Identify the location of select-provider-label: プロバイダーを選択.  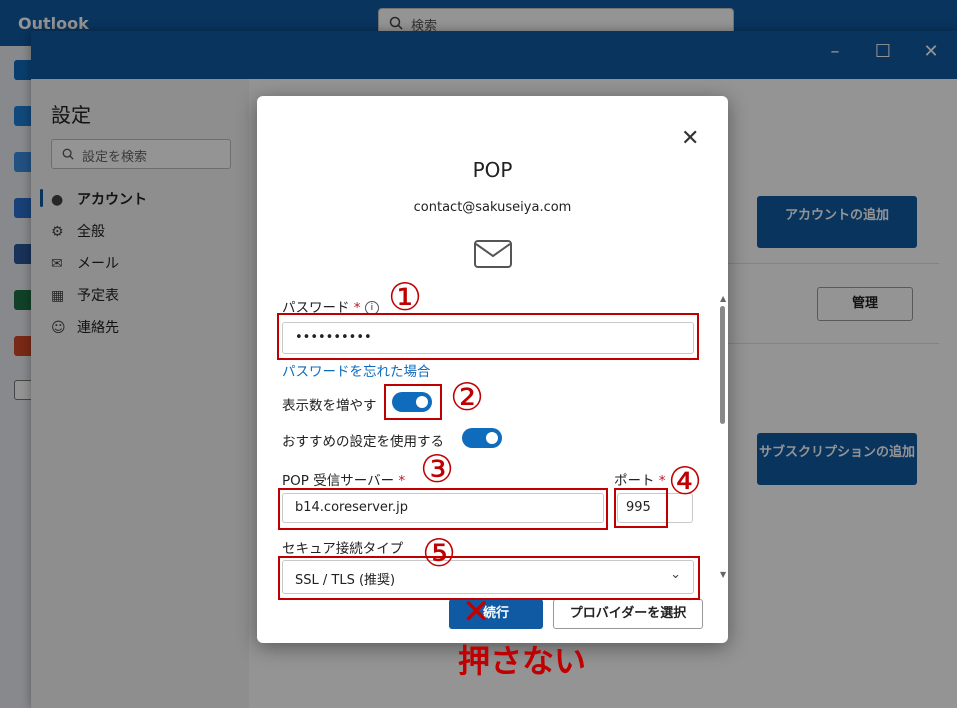
(628, 613).